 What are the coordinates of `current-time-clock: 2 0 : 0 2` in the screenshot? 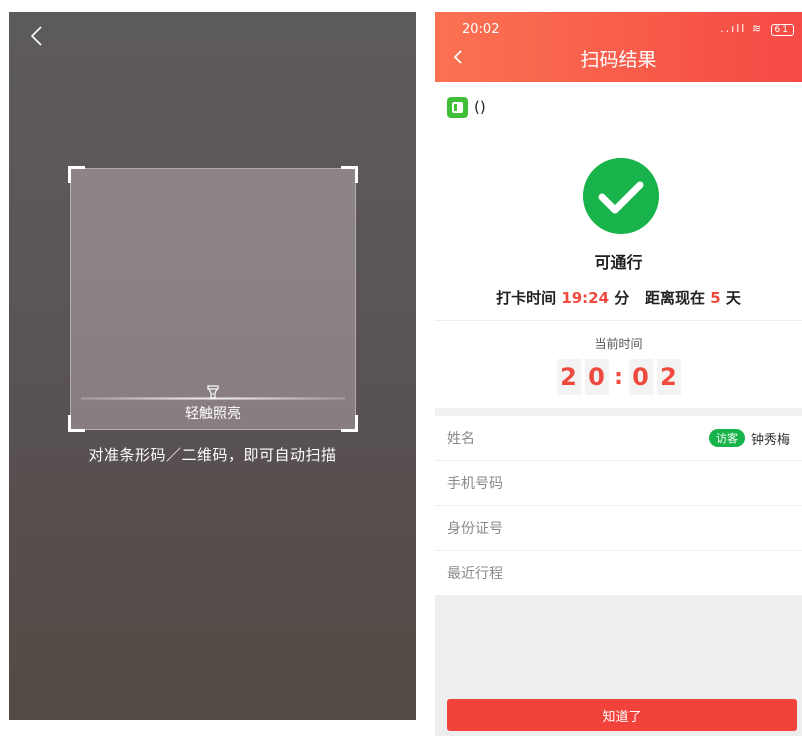 It's located at (618, 377).